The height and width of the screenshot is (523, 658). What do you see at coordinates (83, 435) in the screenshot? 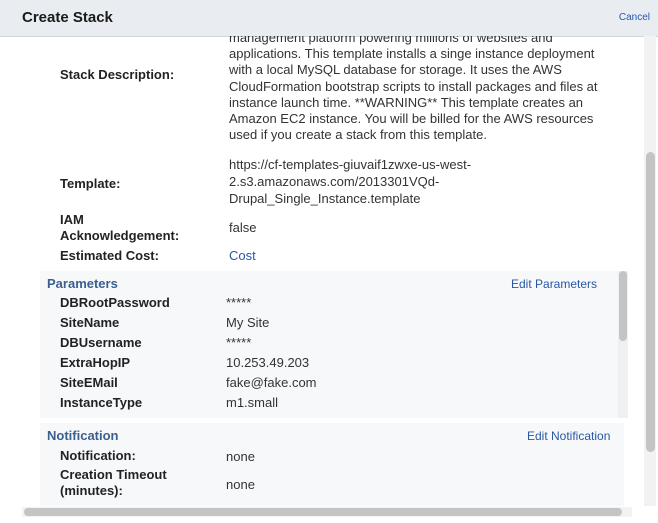
I see `notification-title: Notification` at bounding box center [83, 435].